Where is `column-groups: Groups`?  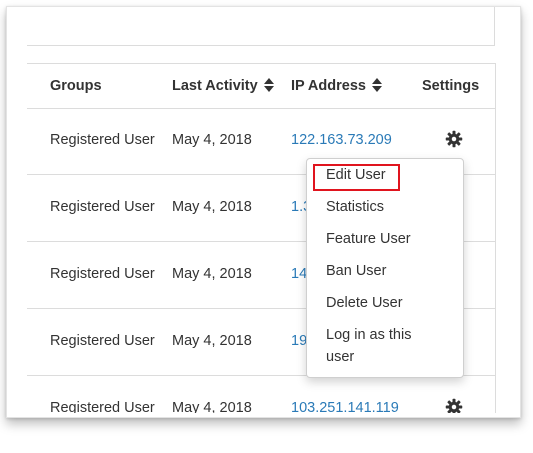
column-groups: Groups is located at coordinates (76, 86).